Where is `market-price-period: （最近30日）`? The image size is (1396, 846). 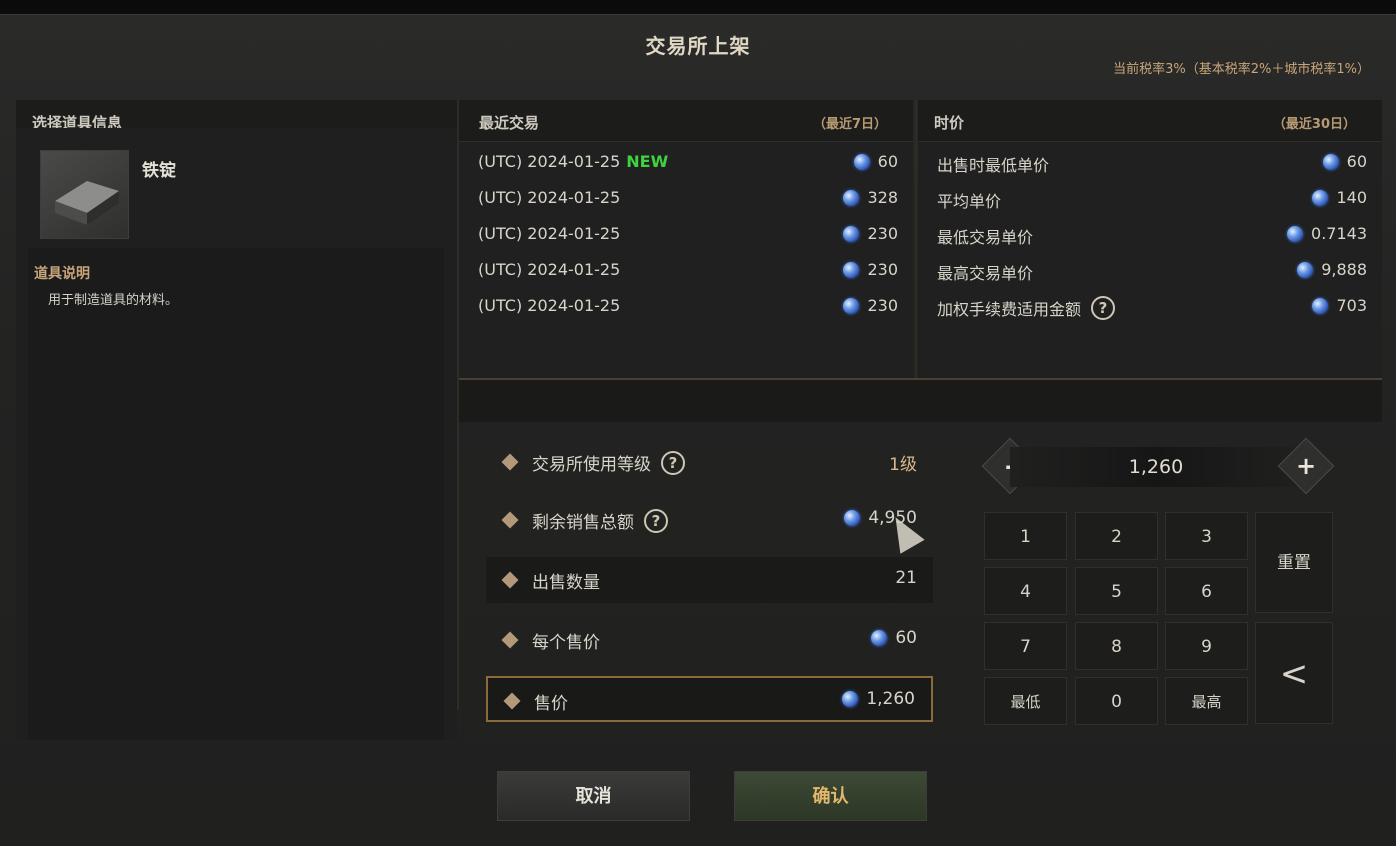 market-price-period: （最近30日） is located at coordinates (1314, 124).